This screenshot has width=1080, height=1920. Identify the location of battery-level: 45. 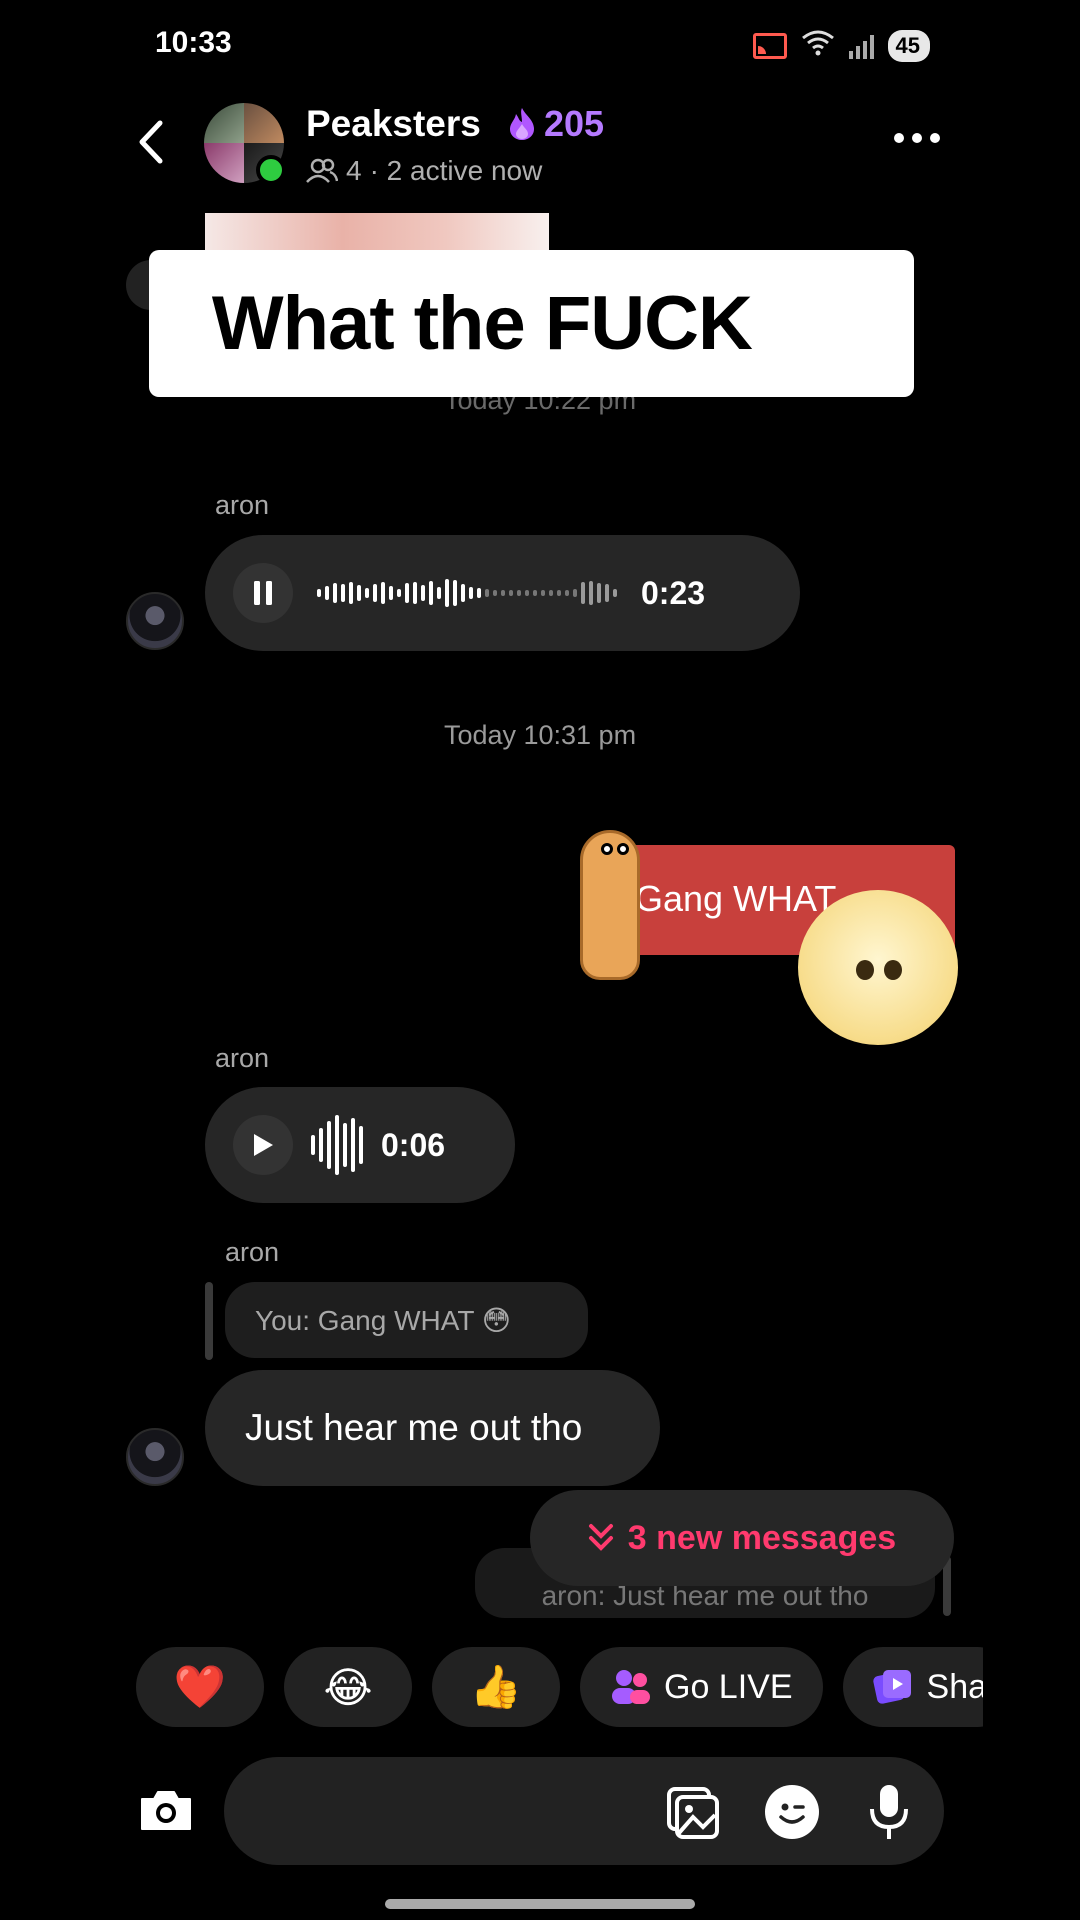
(907, 45).